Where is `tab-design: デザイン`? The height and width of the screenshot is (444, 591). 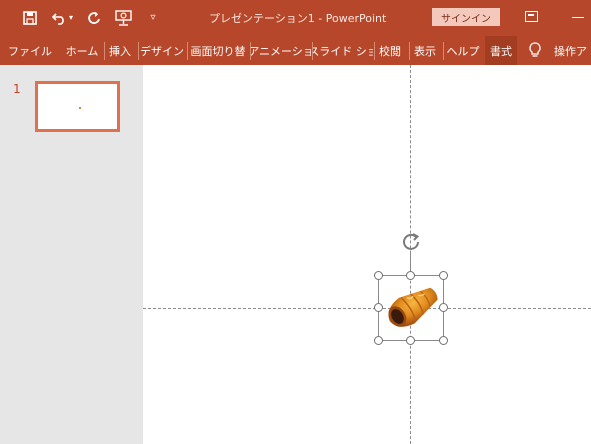 tab-design: デザイン is located at coordinates (162, 50).